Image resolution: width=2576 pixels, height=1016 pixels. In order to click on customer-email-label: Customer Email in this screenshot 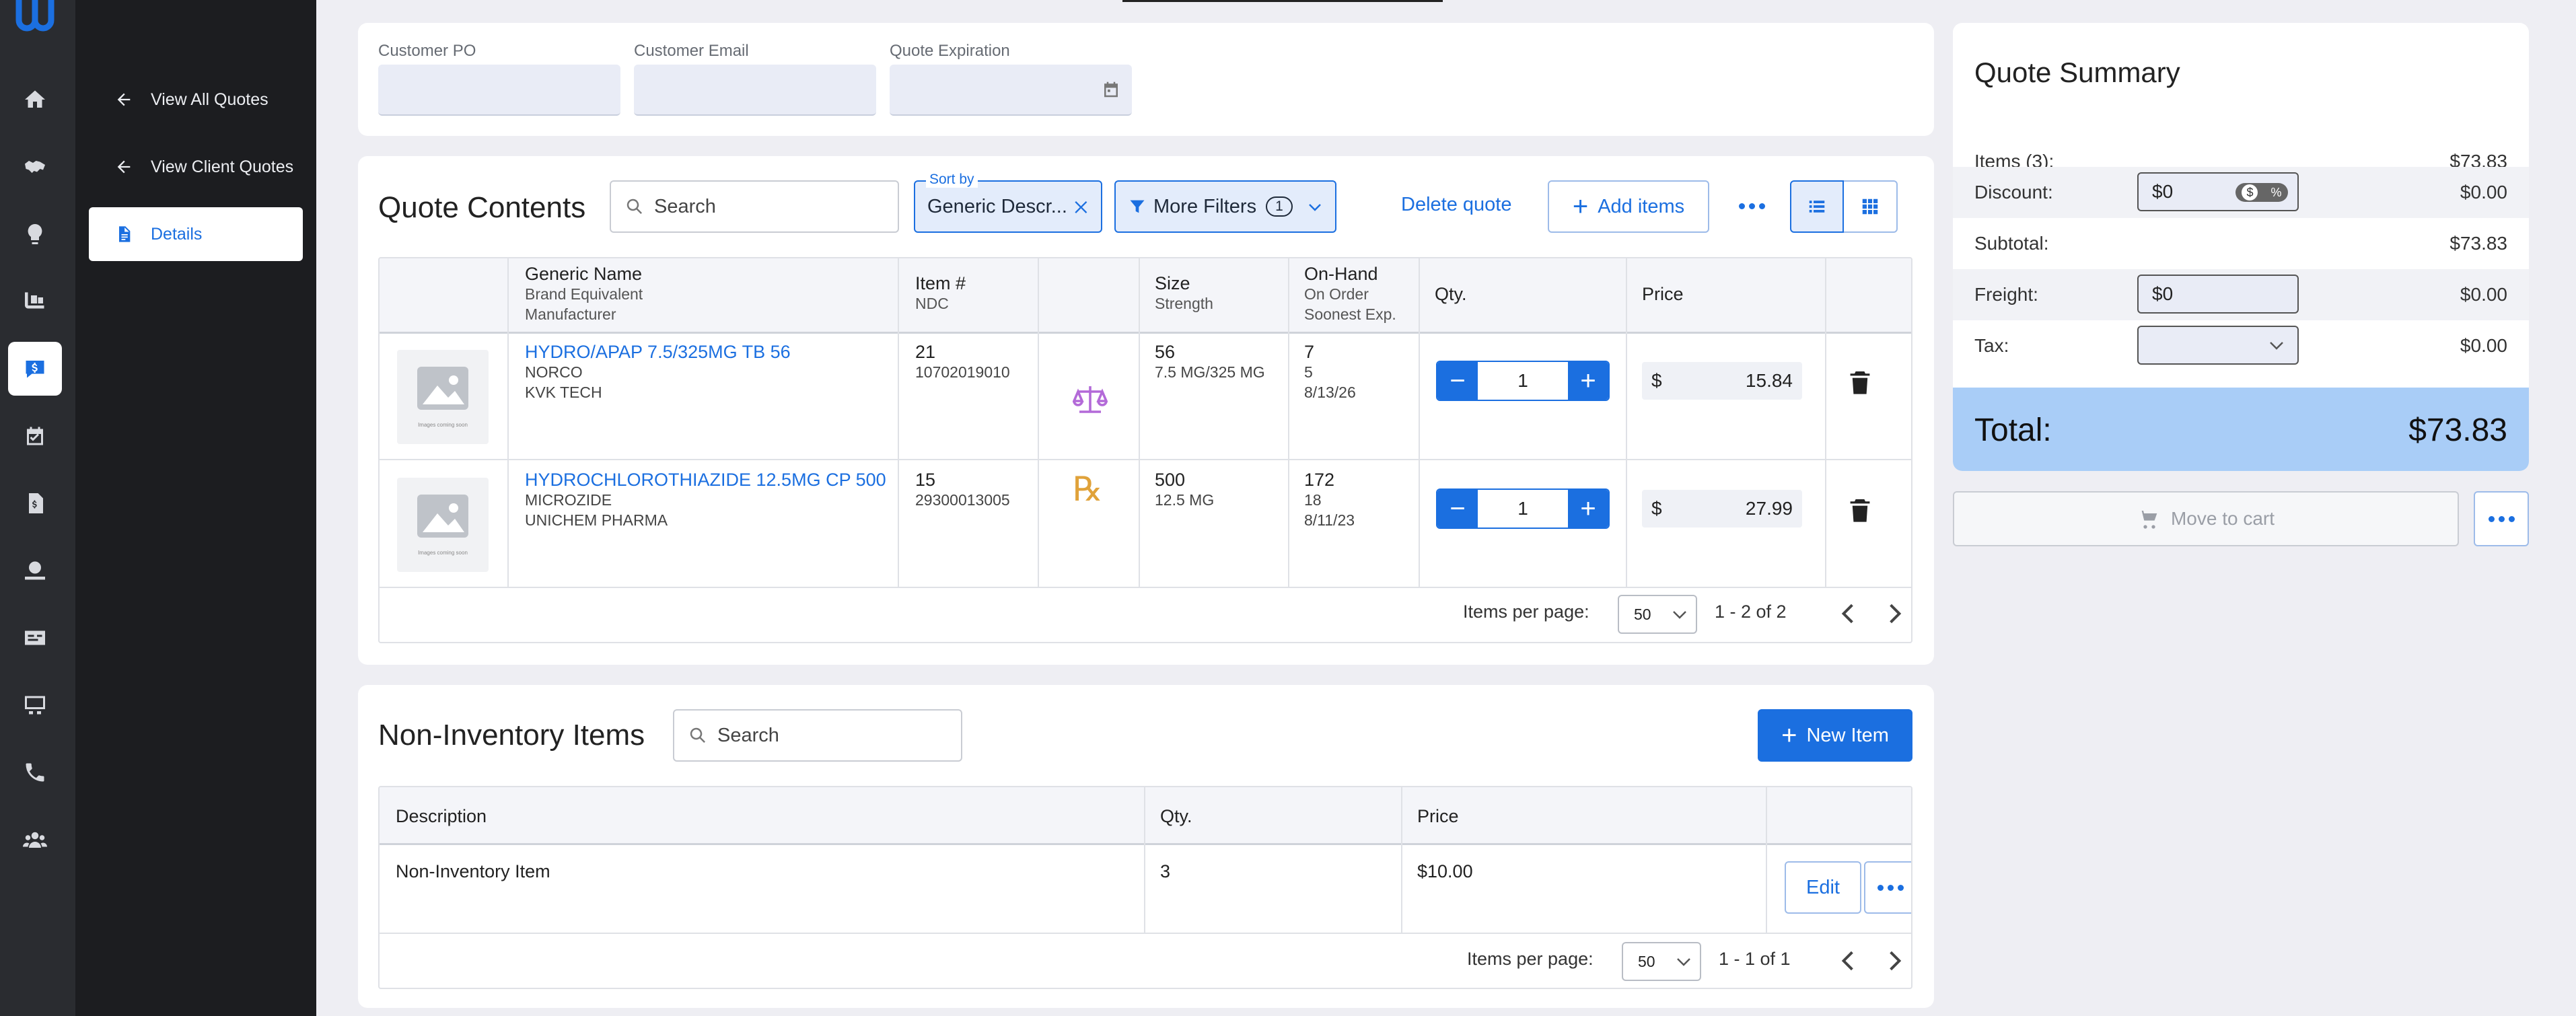, I will do `click(691, 51)`.